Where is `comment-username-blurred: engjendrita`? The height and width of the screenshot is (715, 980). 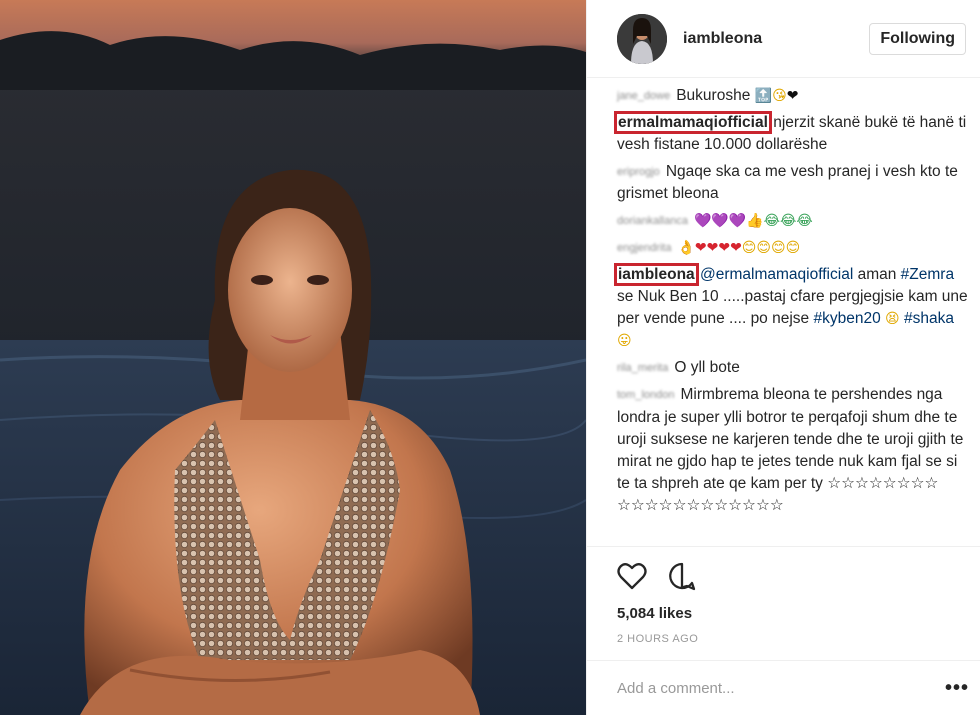
comment-username-blurred: engjendrita is located at coordinates (644, 248).